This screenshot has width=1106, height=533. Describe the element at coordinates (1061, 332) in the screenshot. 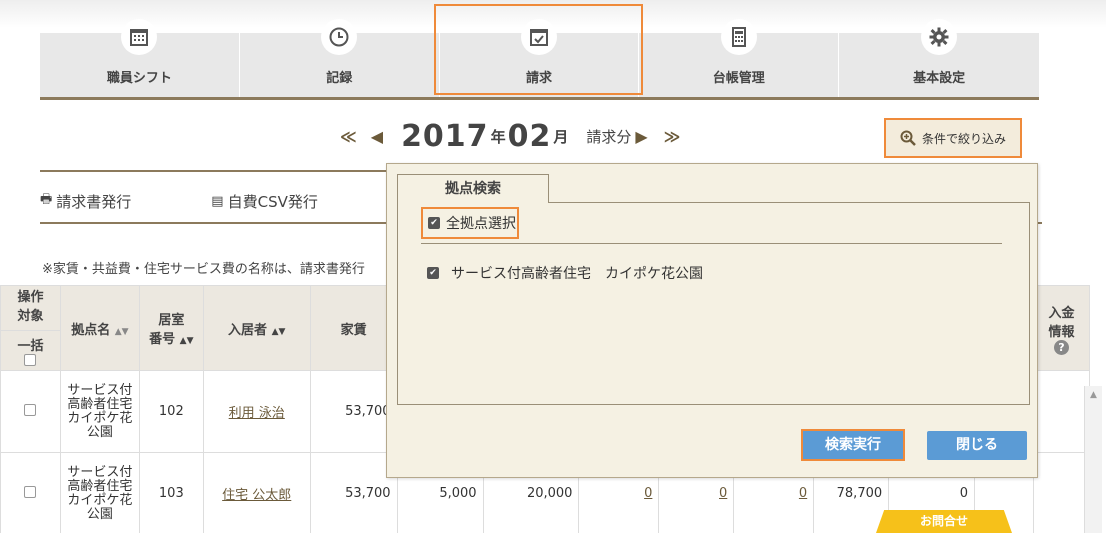

I see `header-text: 情報` at that location.